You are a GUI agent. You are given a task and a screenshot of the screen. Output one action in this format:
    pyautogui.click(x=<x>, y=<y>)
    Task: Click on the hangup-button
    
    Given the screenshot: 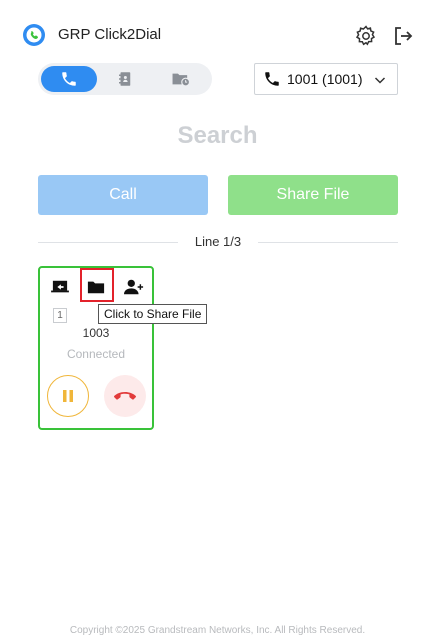 What is the action you would take?
    pyautogui.click(x=125, y=396)
    